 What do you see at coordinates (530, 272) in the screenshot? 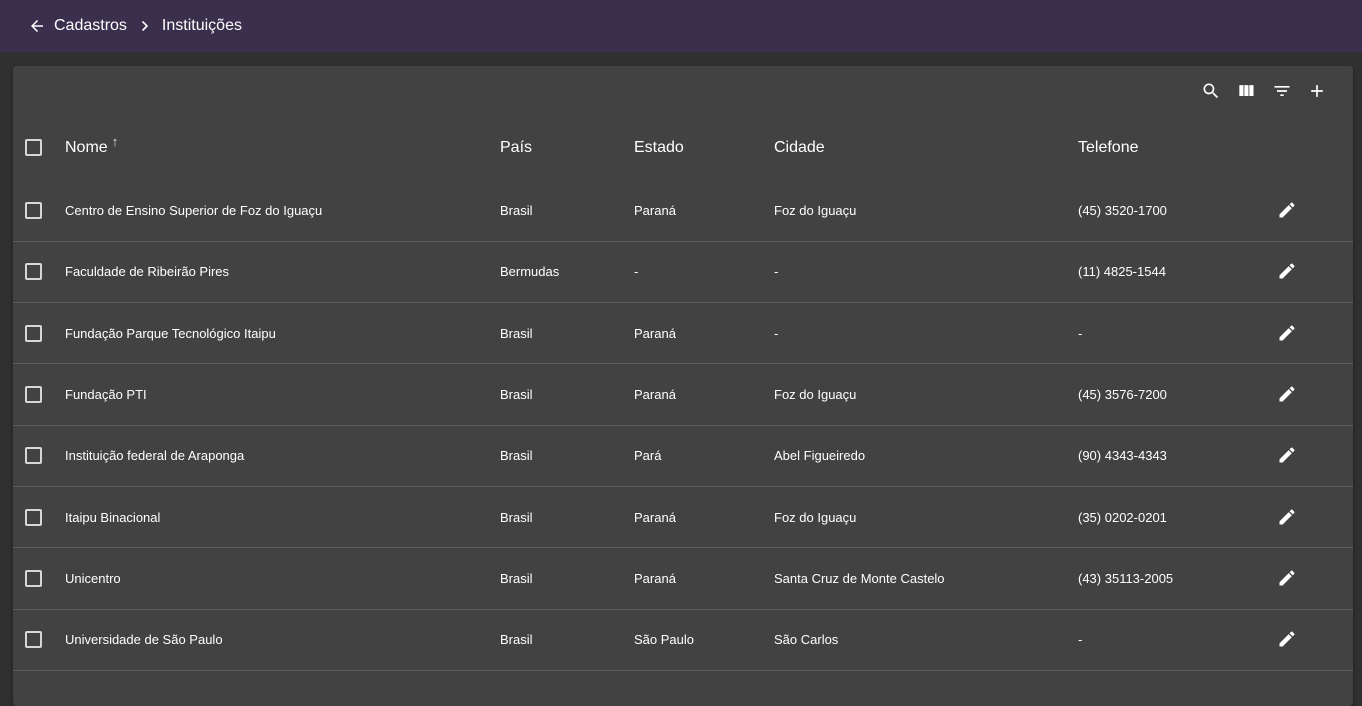
I see `cell-pais: Bermudas` at bounding box center [530, 272].